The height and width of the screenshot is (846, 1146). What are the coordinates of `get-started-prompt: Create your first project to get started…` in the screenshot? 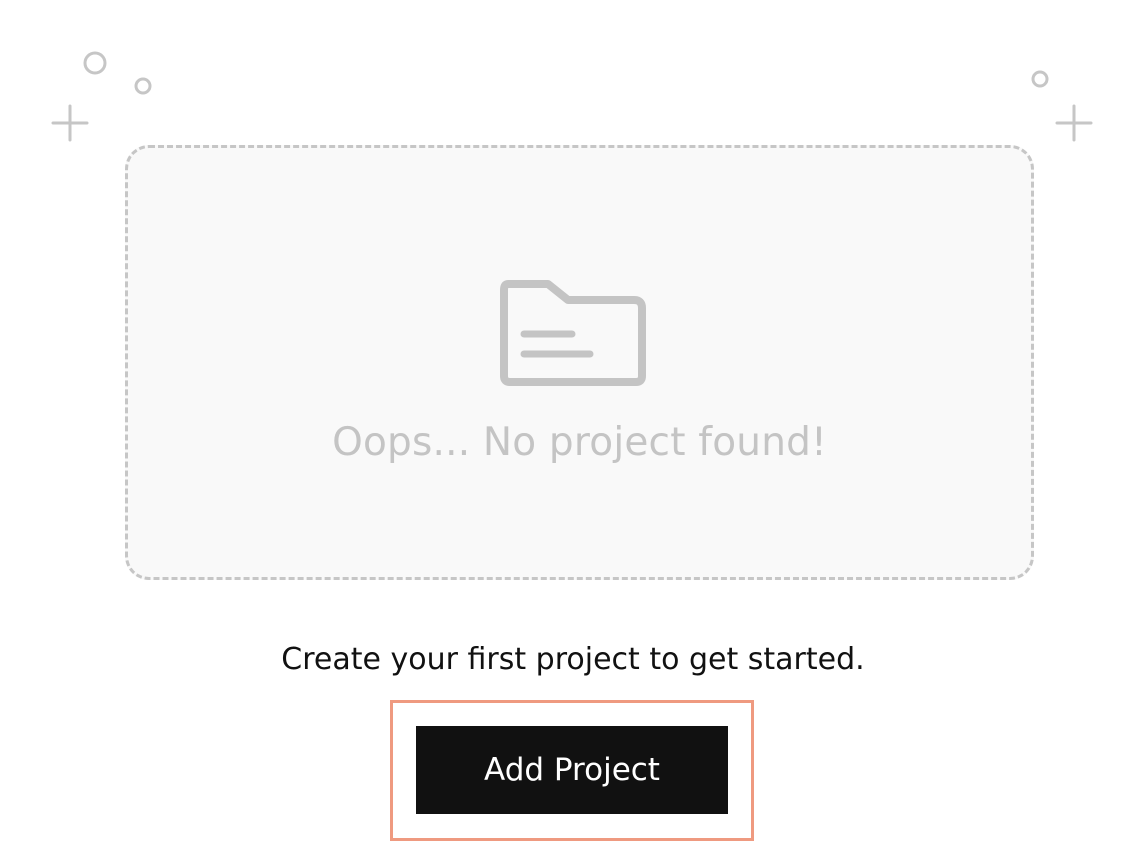 It's located at (573, 659).